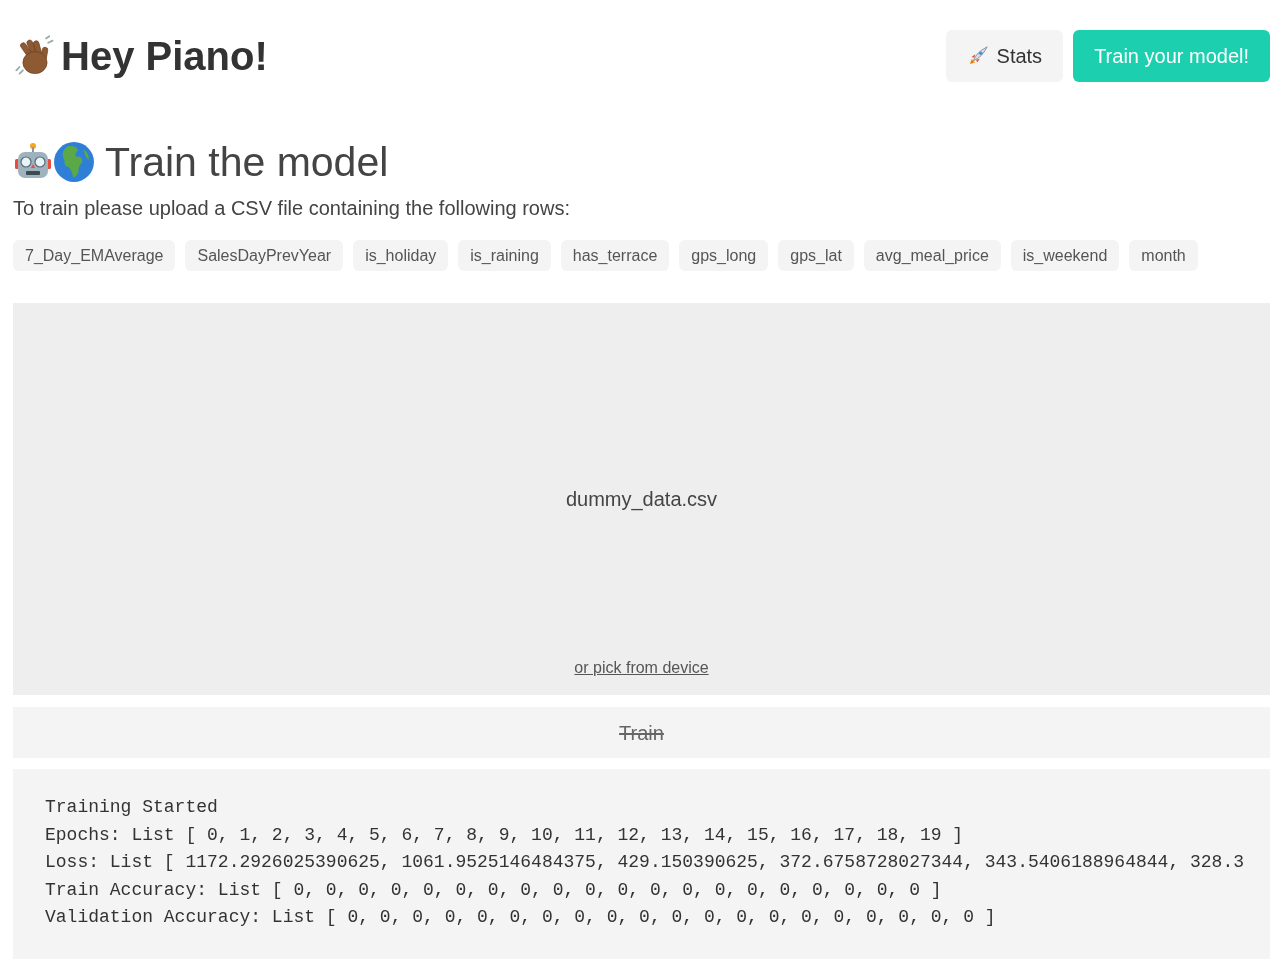 Image resolution: width=1280 pixels, height=972 pixels. I want to click on pick-file-link: or pick from device, so click(641, 667).